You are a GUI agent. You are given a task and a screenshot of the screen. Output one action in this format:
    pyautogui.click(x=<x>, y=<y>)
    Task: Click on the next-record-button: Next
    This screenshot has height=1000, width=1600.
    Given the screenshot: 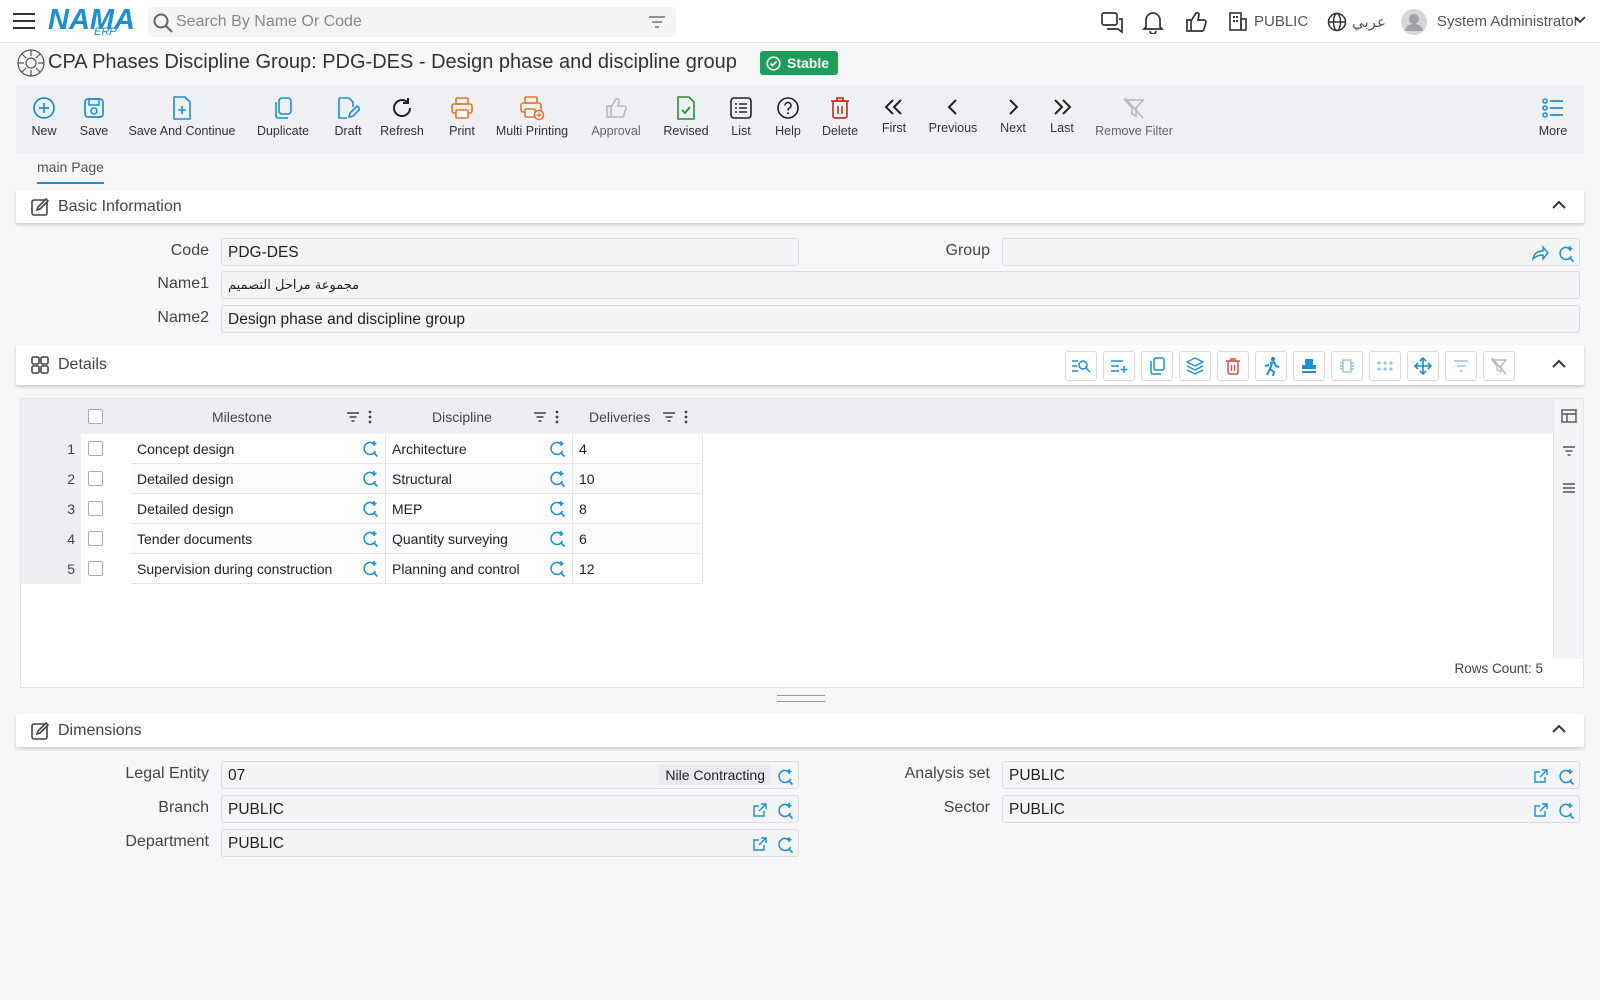 What is the action you would take?
    pyautogui.click(x=1013, y=119)
    